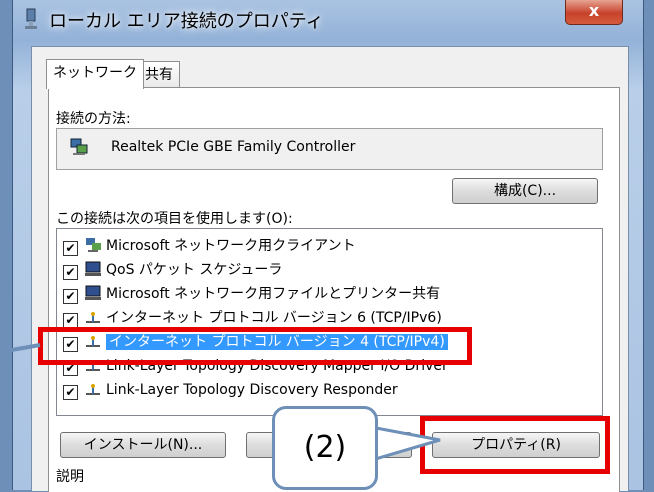  Describe the element at coordinates (252, 390) in the screenshot. I see `item-label: Link-Layer Topology Discovery Responder` at that location.